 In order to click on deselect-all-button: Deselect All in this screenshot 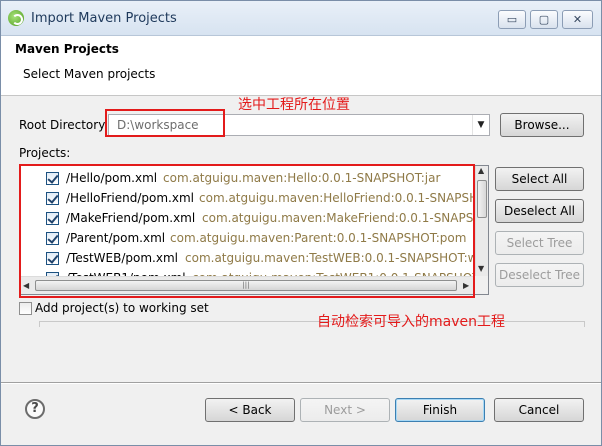, I will do `click(539, 211)`.